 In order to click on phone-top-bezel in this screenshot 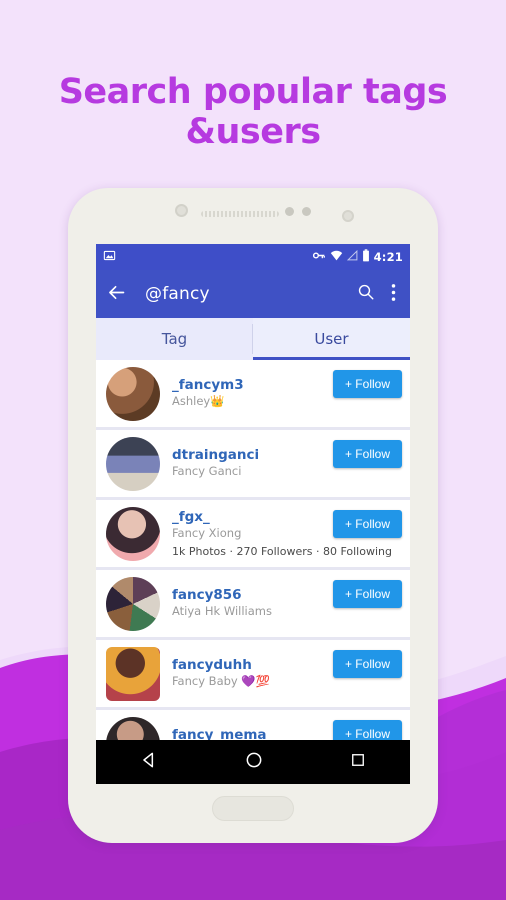, I will do `click(253, 216)`.